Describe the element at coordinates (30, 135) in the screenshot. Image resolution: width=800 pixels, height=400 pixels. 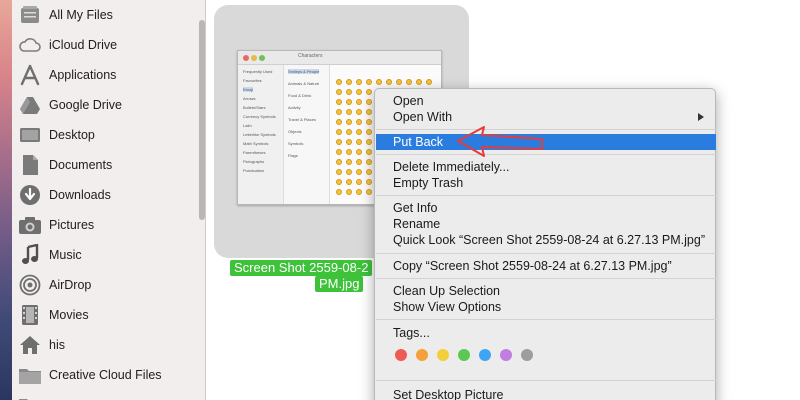
I see `desktop-icon` at that location.